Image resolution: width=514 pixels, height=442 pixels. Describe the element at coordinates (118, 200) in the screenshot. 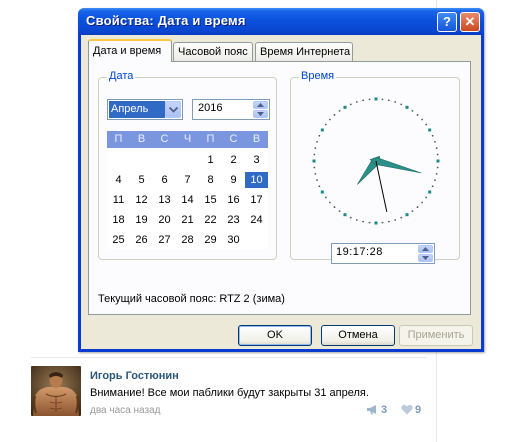

I see `calendar-day: 11` at that location.